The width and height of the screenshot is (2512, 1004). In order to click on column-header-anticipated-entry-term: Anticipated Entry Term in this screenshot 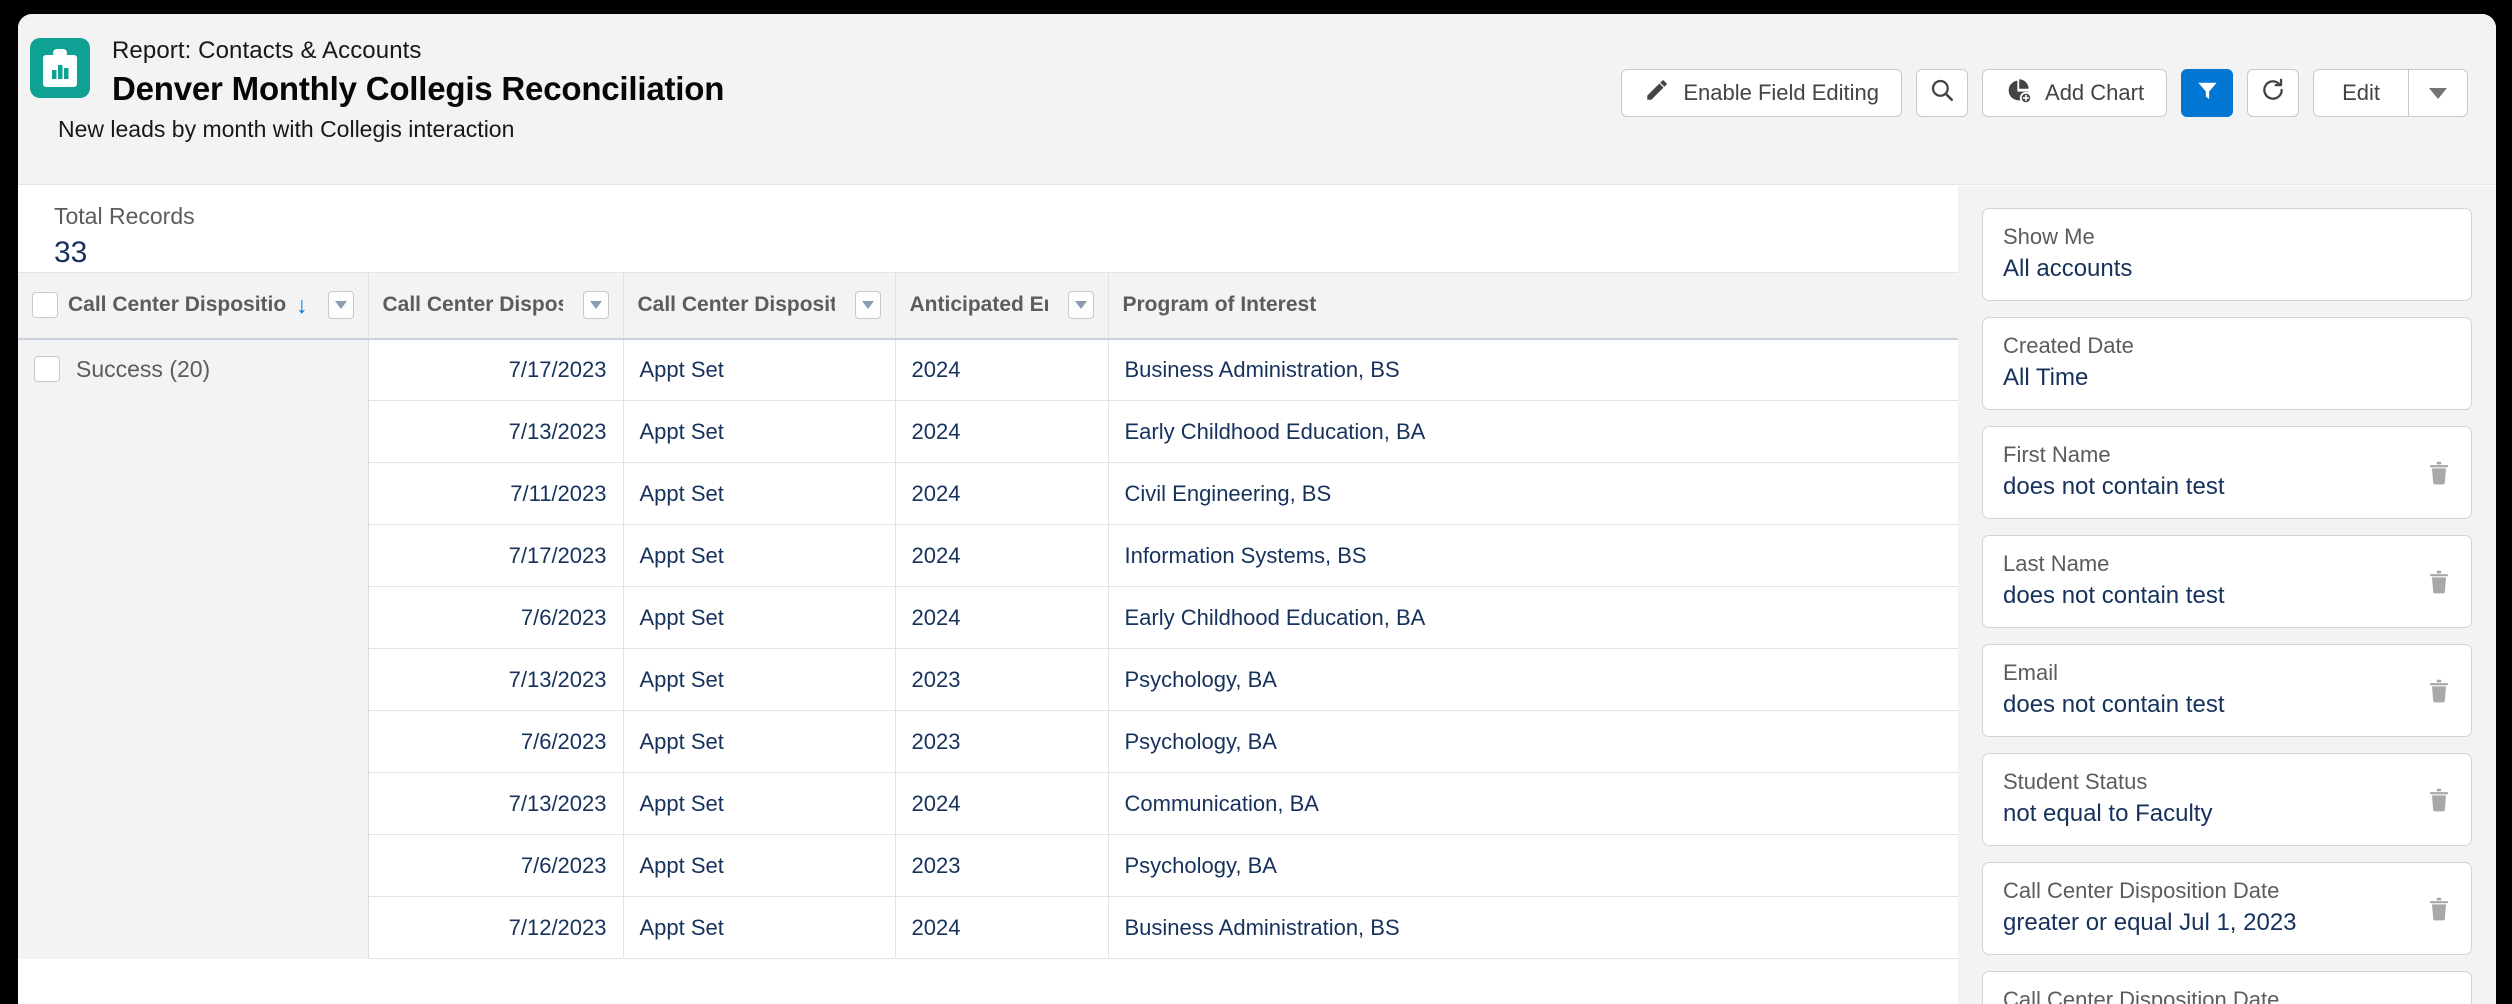, I will do `click(1002, 306)`.